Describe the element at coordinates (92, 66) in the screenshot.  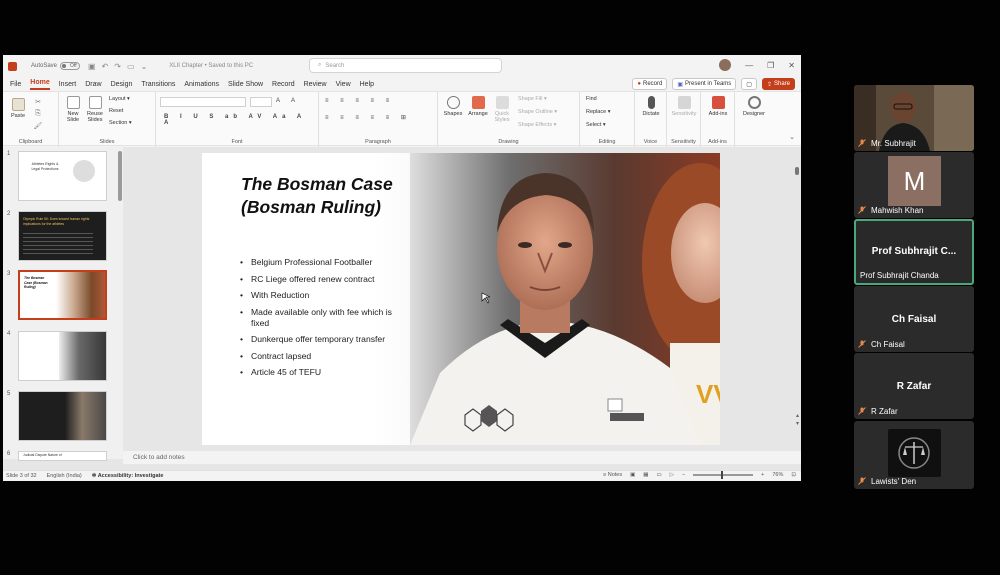
I see `save-icon: ▣` at that location.